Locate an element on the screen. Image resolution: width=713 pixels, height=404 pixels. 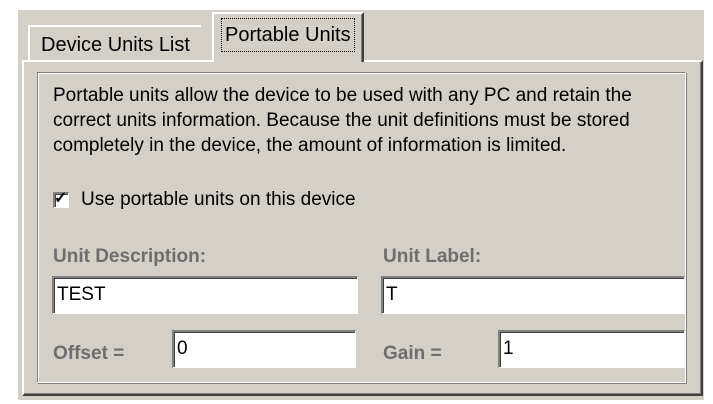
tab-portable-units: Portable Units is located at coordinates (288, 37).